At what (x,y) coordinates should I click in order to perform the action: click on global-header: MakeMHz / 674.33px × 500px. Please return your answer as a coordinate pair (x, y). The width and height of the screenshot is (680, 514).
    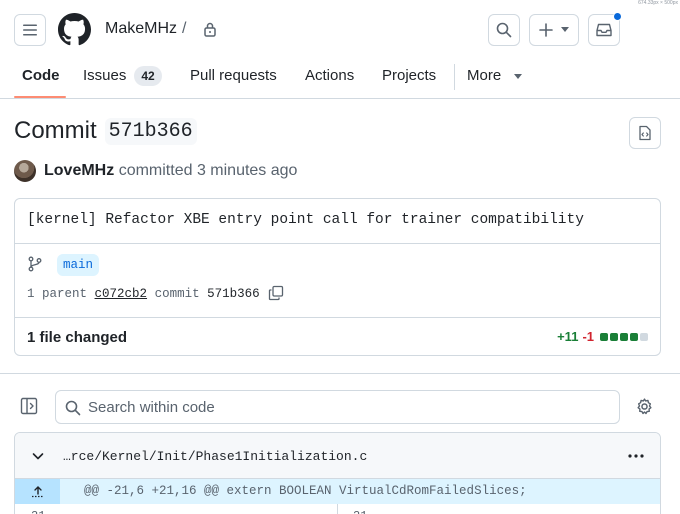
    Looking at the image, I should click on (340, 30).